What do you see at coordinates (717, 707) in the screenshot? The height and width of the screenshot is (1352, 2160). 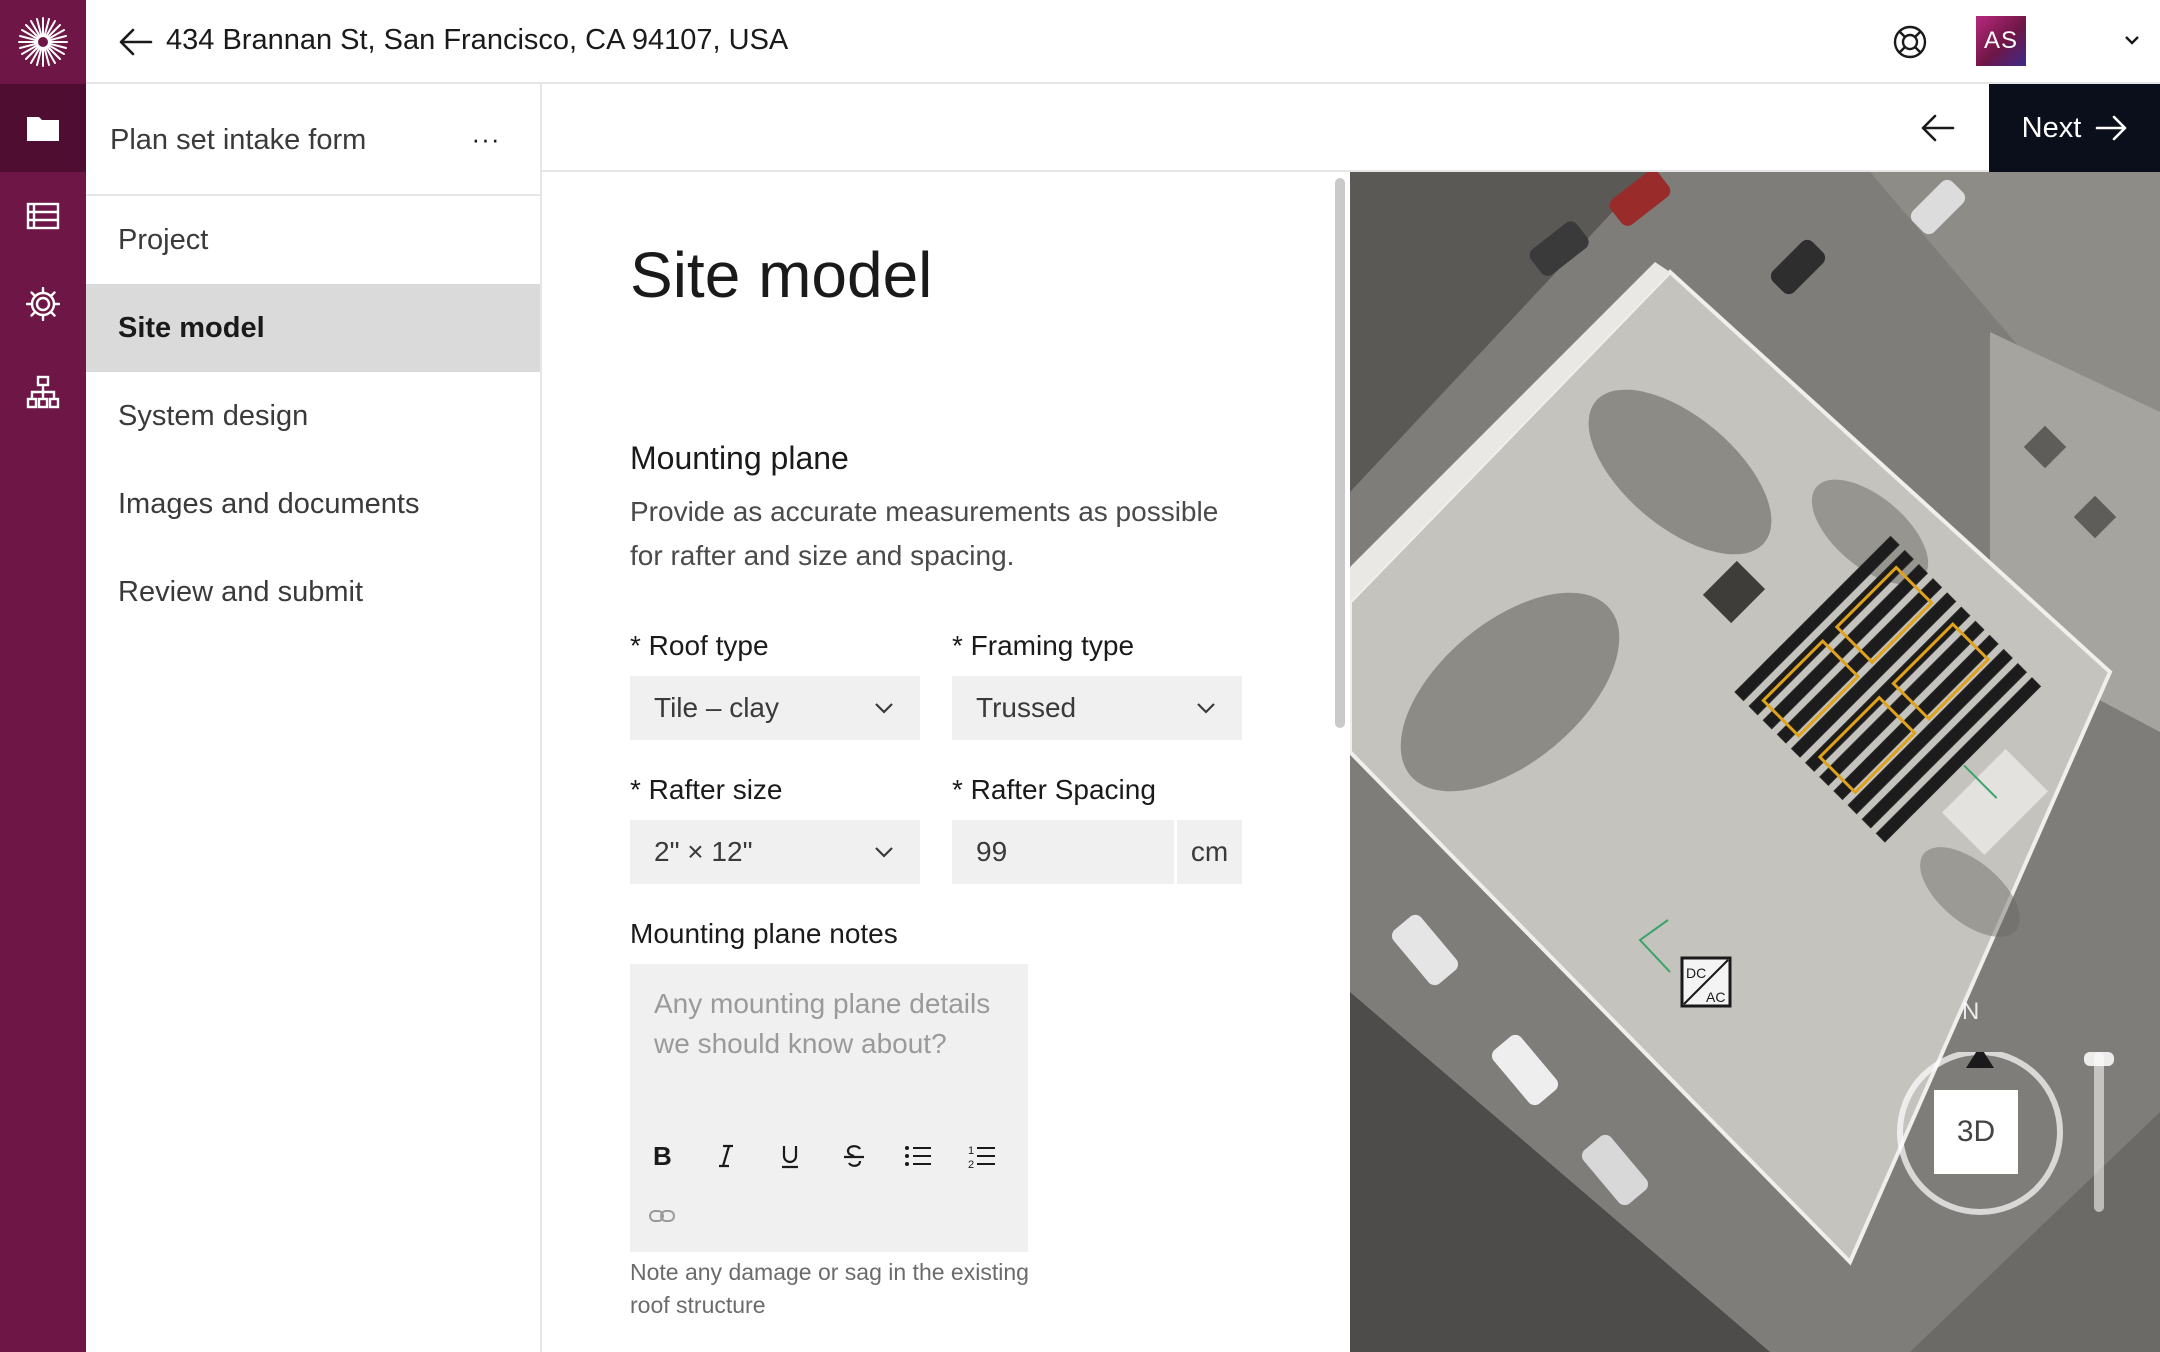 I see `roof-type-value: Tile – clay` at bounding box center [717, 707].